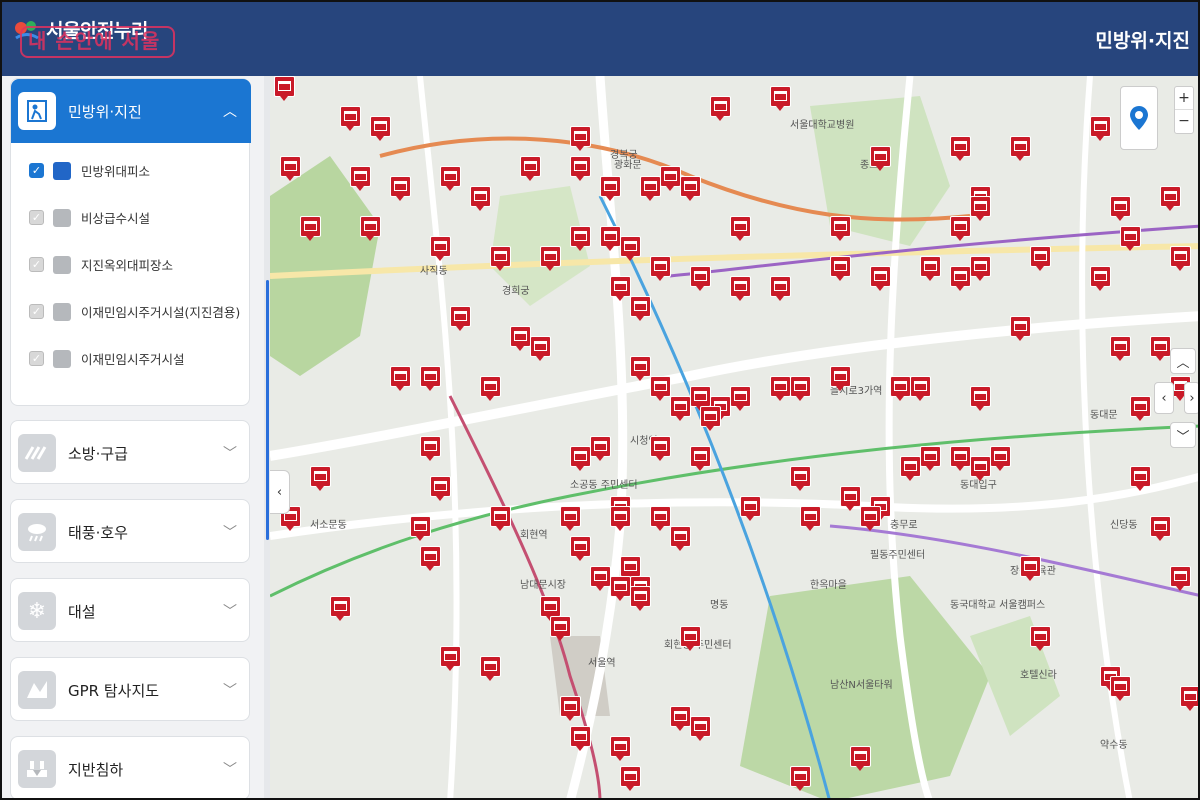 The height and width of the screenshot is (800, 1200). What do you see at coordinates (1184, 98) in the screenshot?
I see `zoom-in-button: +` at bounding box center [1184, 98].